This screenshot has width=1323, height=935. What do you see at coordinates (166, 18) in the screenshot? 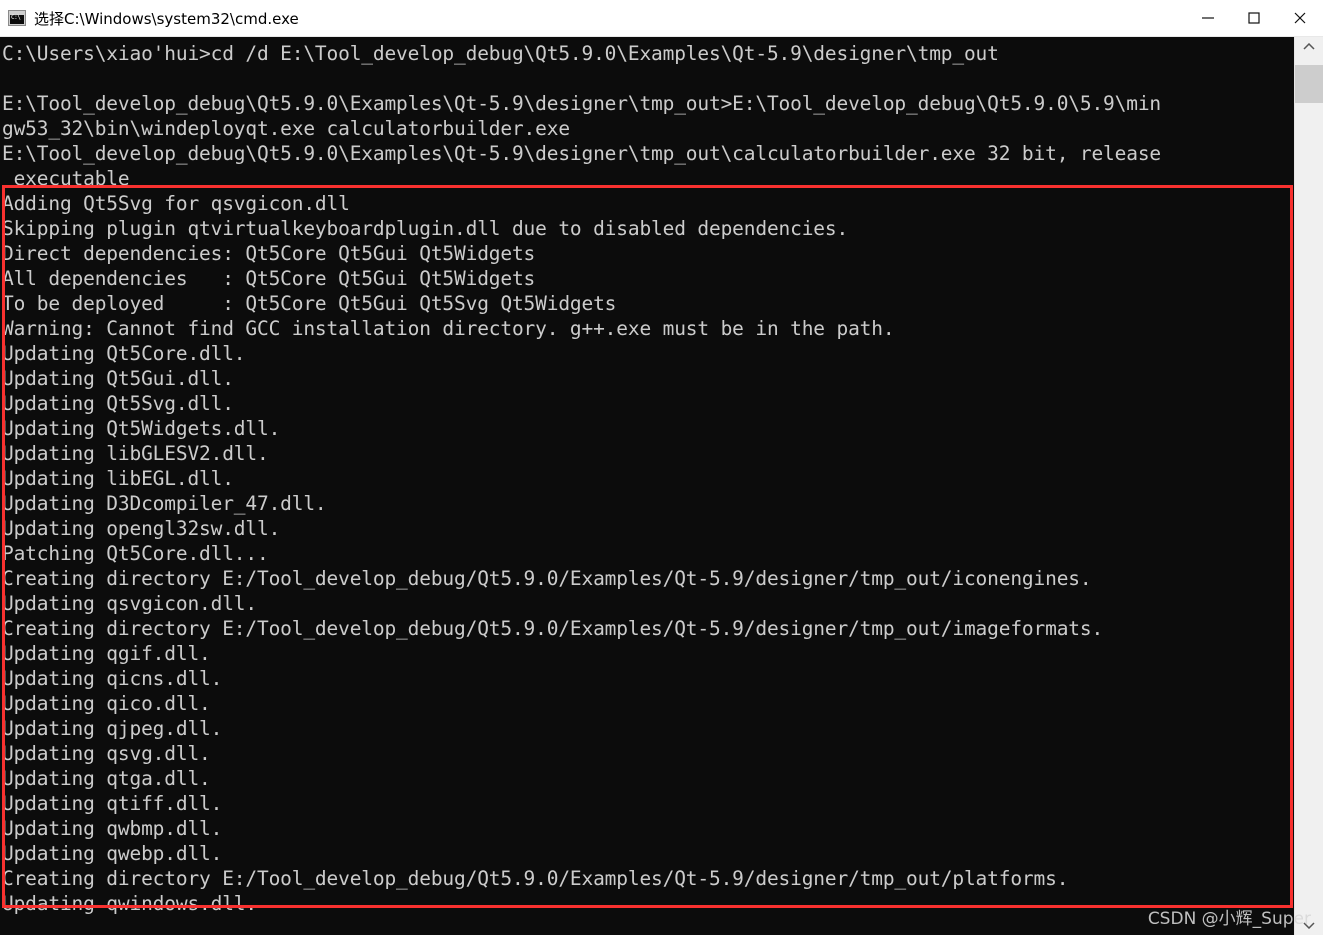
I see `window-title: 选择C:\Windows\system32\cmd.exe` at bounding box center [166, 18].